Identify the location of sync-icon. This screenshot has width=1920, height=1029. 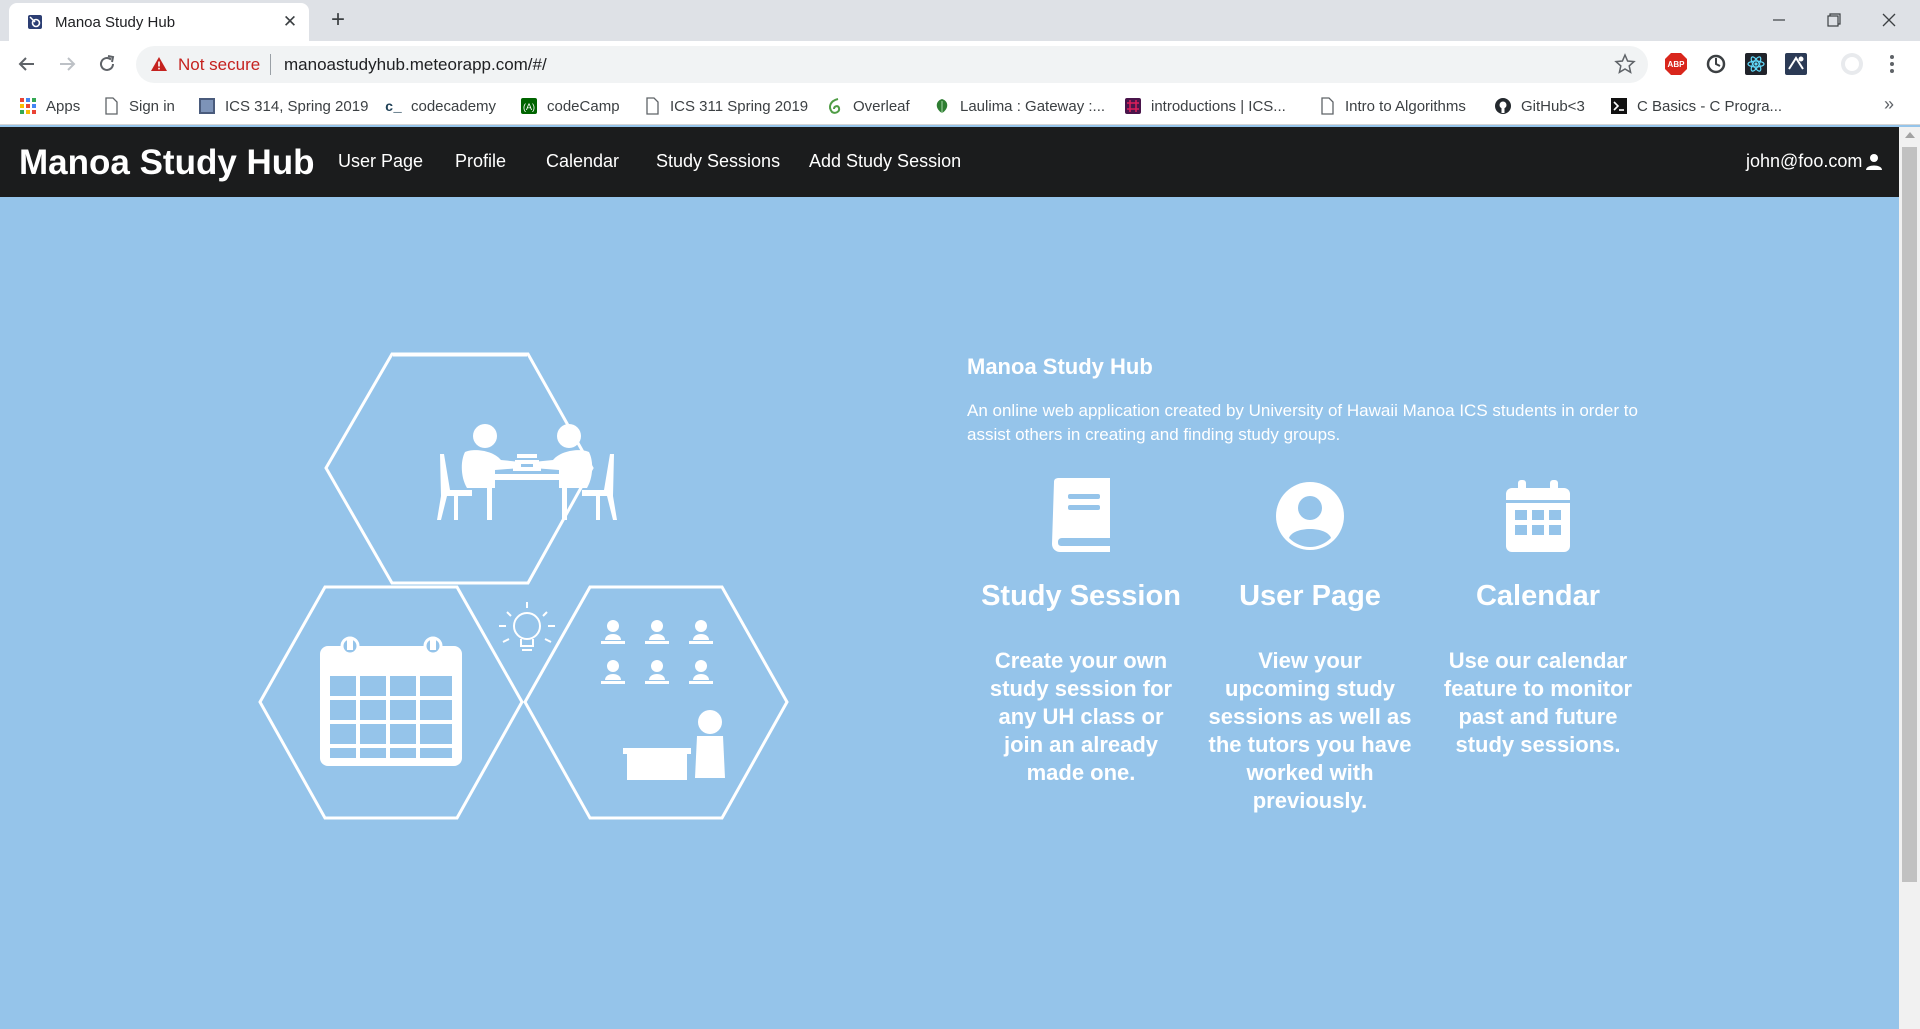
(1716, 64).